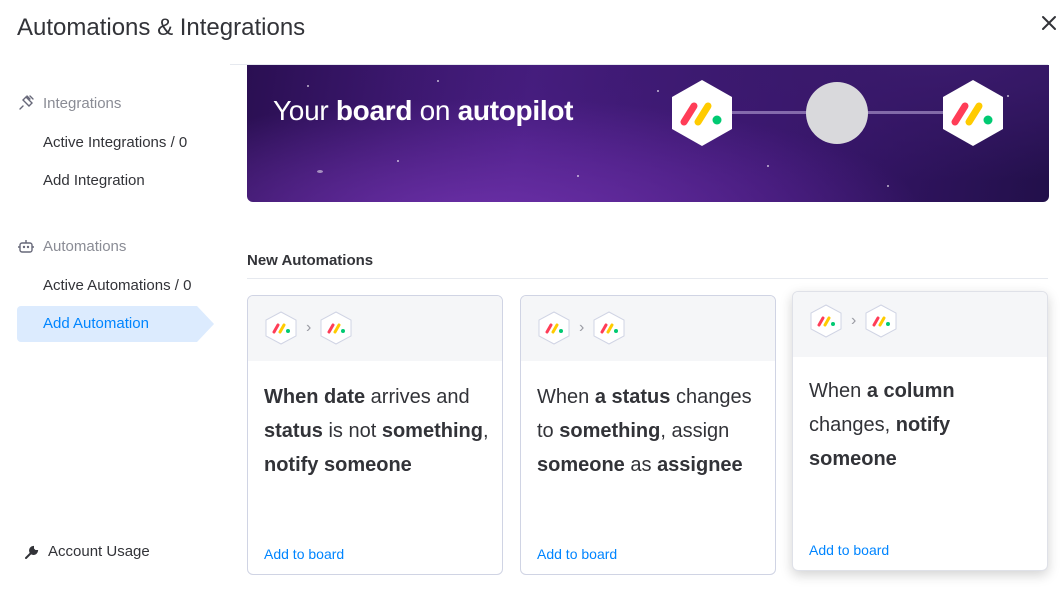 The width and height of the screenshot is (1064, 589). Describe the element at coordinates (85, 246) in the screenshot. I see `automations-header-label: Automations` at that location.